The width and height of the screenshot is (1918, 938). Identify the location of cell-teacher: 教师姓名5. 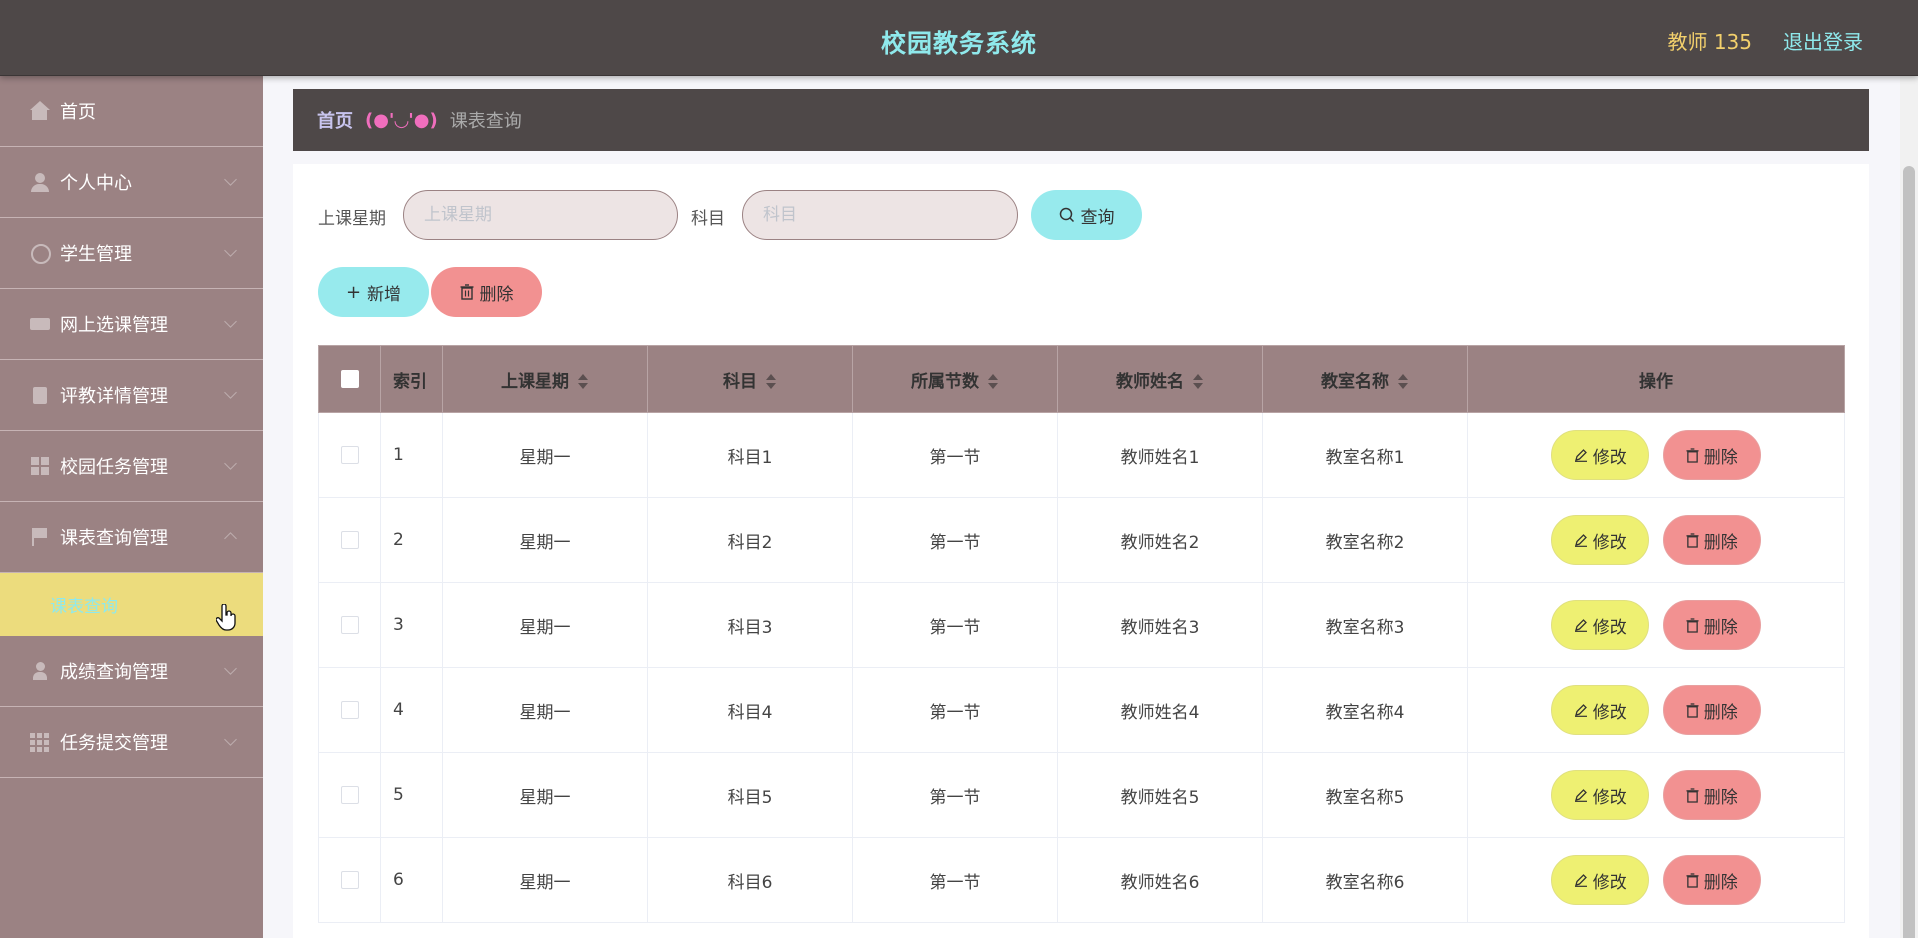
(1160, 795).